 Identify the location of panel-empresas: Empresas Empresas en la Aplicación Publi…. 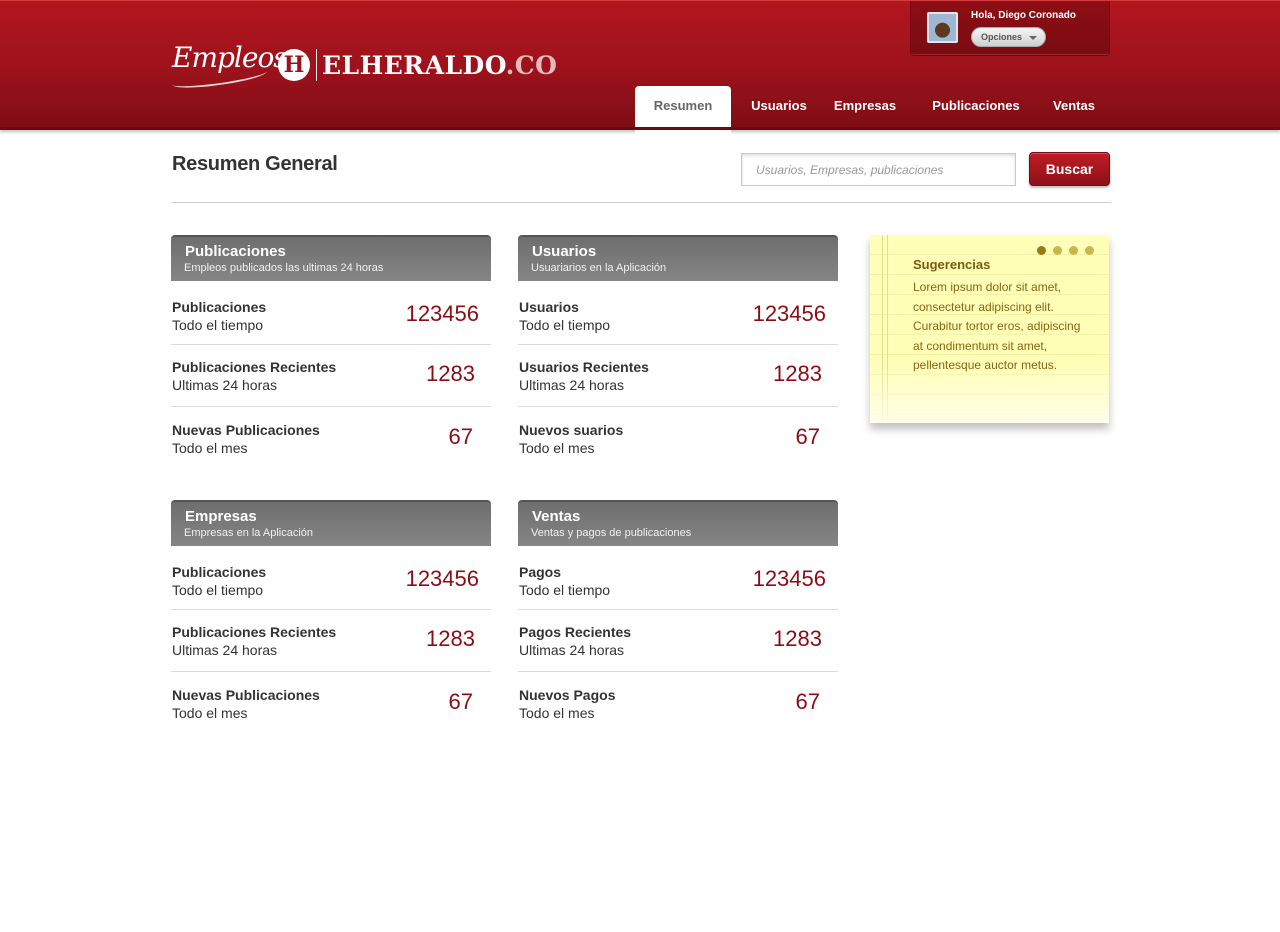
(331, 617).